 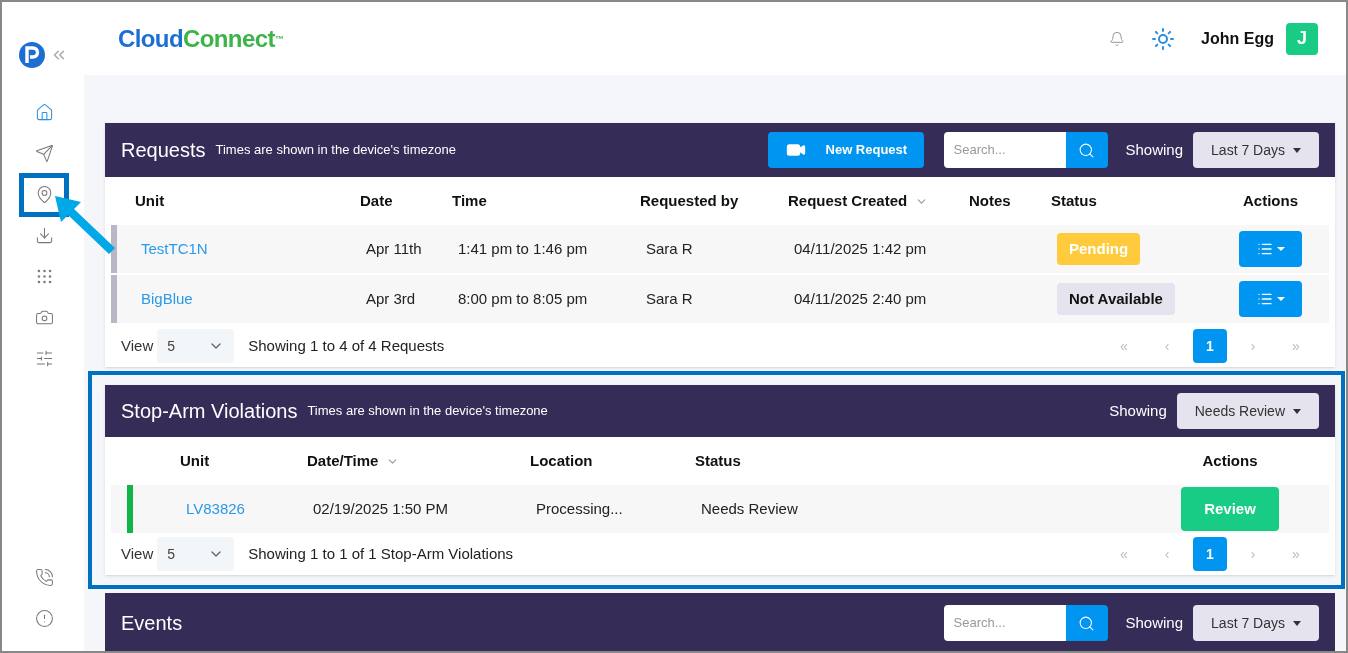 What do you see at coordinates (44, 235) in the screenshot?
I see `download-icon` at bounding box center [44, 235].